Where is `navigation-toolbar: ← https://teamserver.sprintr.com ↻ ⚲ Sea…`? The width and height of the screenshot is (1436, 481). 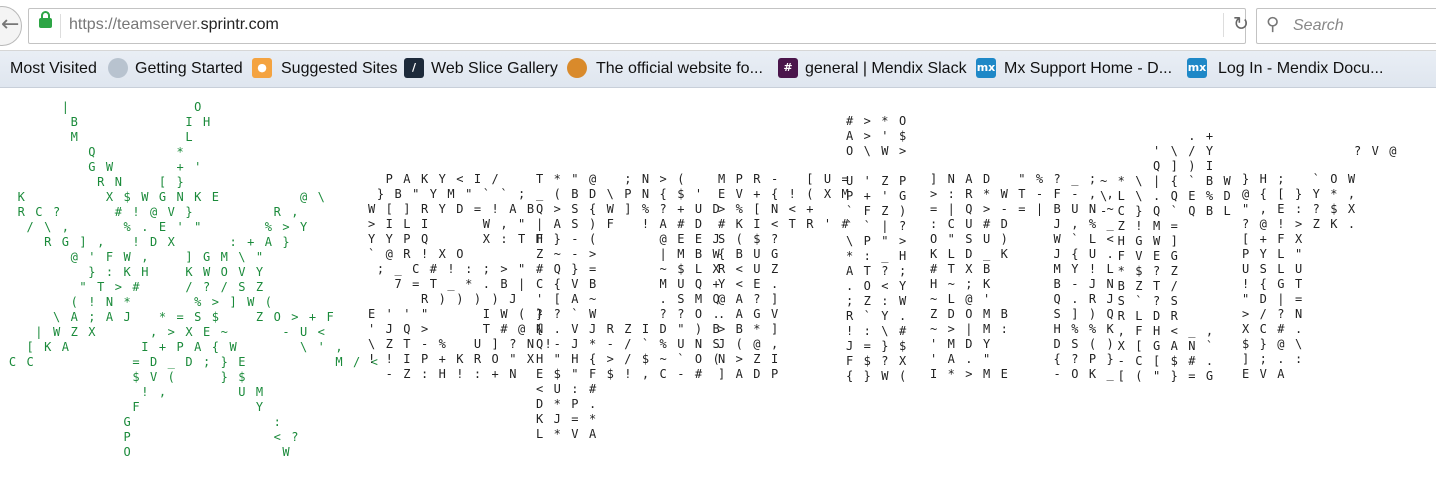 navigation-toolbar: ← https://teamserver.sprintr.com ↻ ⚲ Sea… is located at coordinates (718, 25).